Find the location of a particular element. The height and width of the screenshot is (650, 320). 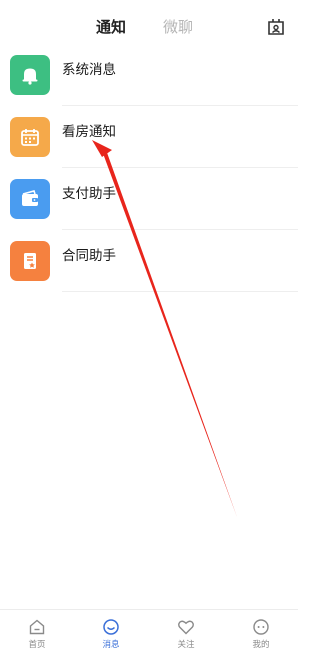

list-item-label: 系统消息 is located at coordinates (89, 70).